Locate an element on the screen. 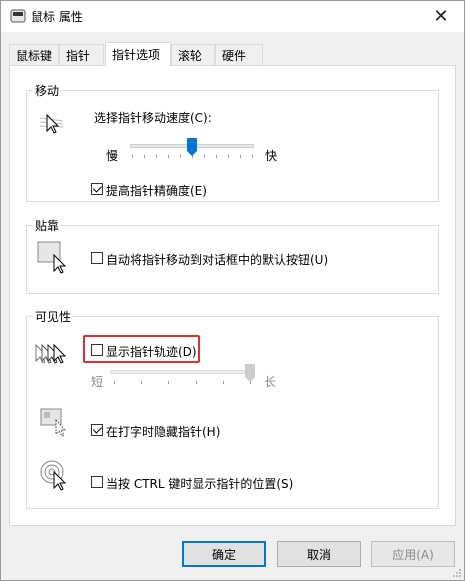  long-label: 长 is located at coordinates (270, 382).